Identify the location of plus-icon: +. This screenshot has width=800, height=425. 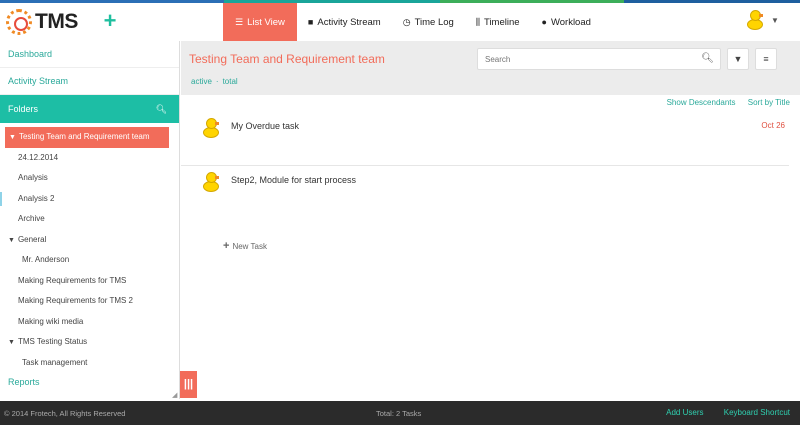
(226, 246).